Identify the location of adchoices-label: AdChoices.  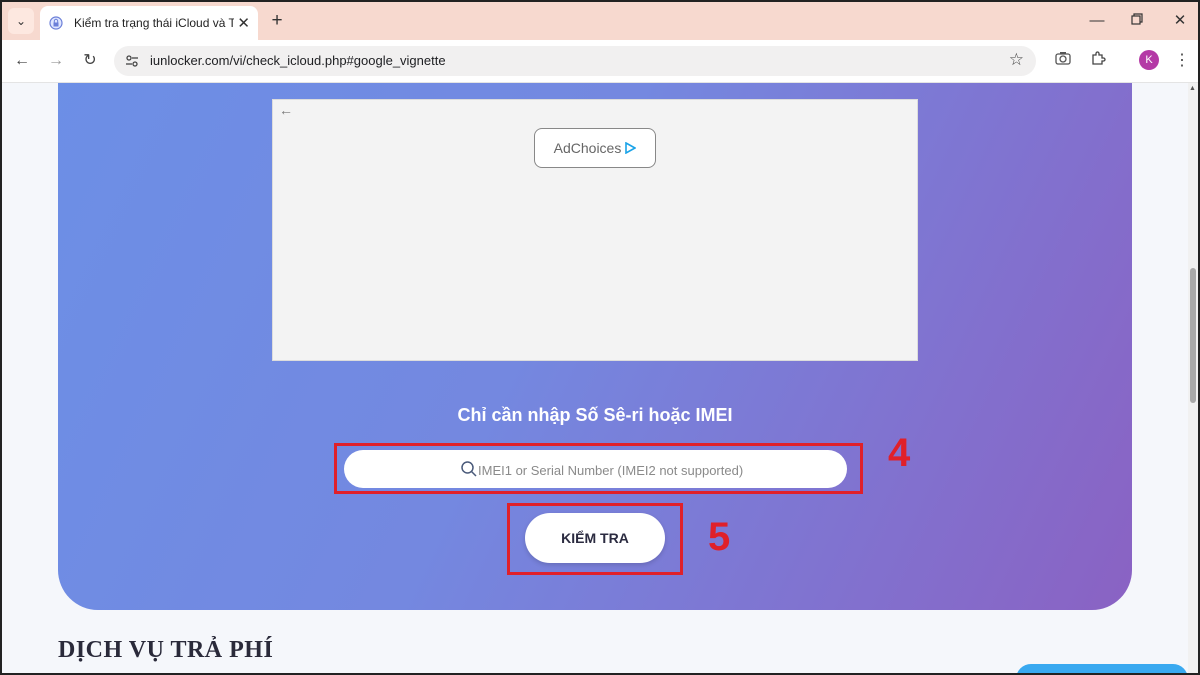
(587, 148).